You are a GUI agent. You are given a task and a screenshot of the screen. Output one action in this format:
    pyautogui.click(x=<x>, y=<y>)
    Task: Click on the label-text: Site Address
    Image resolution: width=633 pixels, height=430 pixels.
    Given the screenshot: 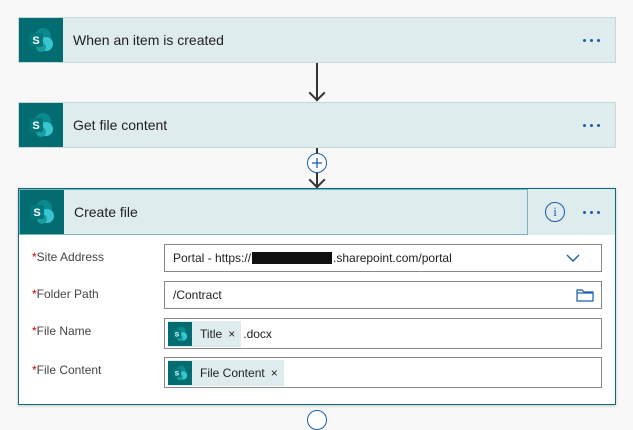 What is the action you would take?
    pyautogui.click(x=70, y=257)
    